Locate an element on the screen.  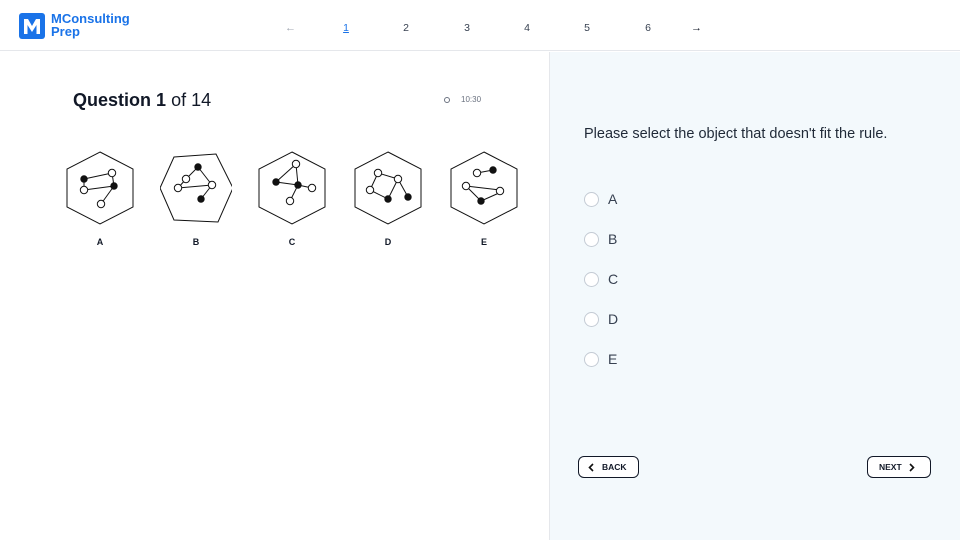
figure-d is located at coordinates (388, 188).